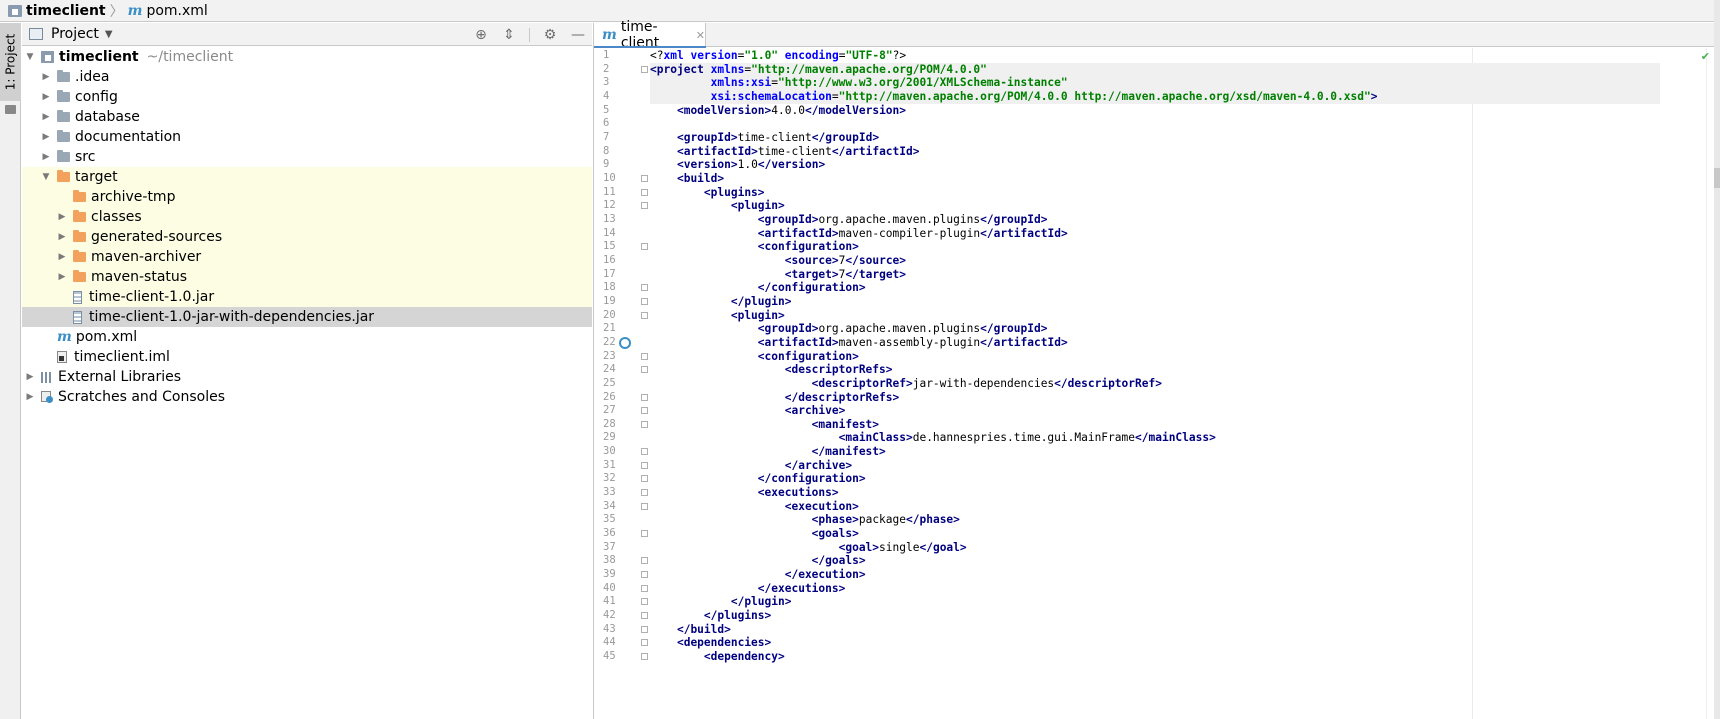  Describe the element at coordinates (307, 297) in the screenshot. I see `tree-item: time-client-1.0.jar` at that location.